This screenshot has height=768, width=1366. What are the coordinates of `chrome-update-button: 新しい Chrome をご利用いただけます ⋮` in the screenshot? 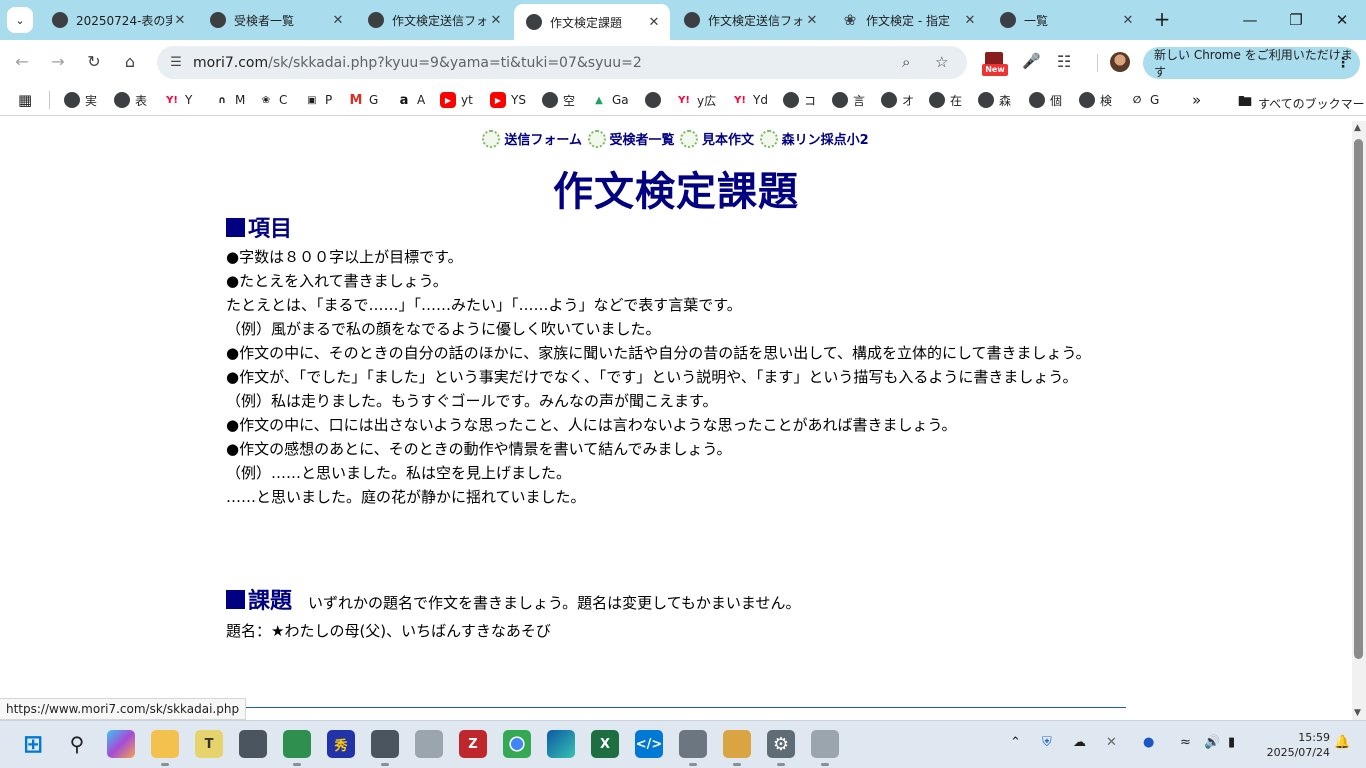 It's located at (1251, 63).